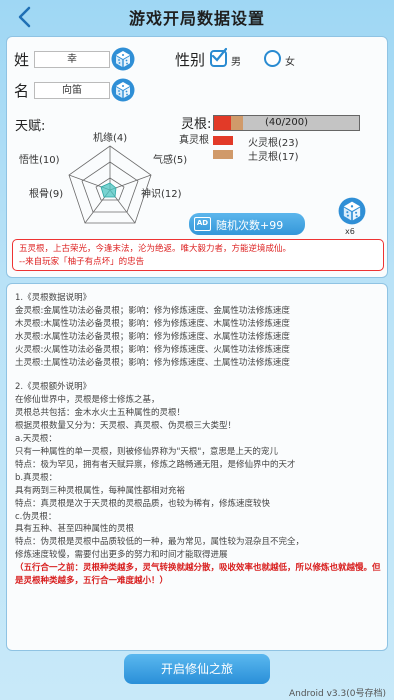  I want to click on spirit-root-progress-text: (40/200), so click(286, 122).